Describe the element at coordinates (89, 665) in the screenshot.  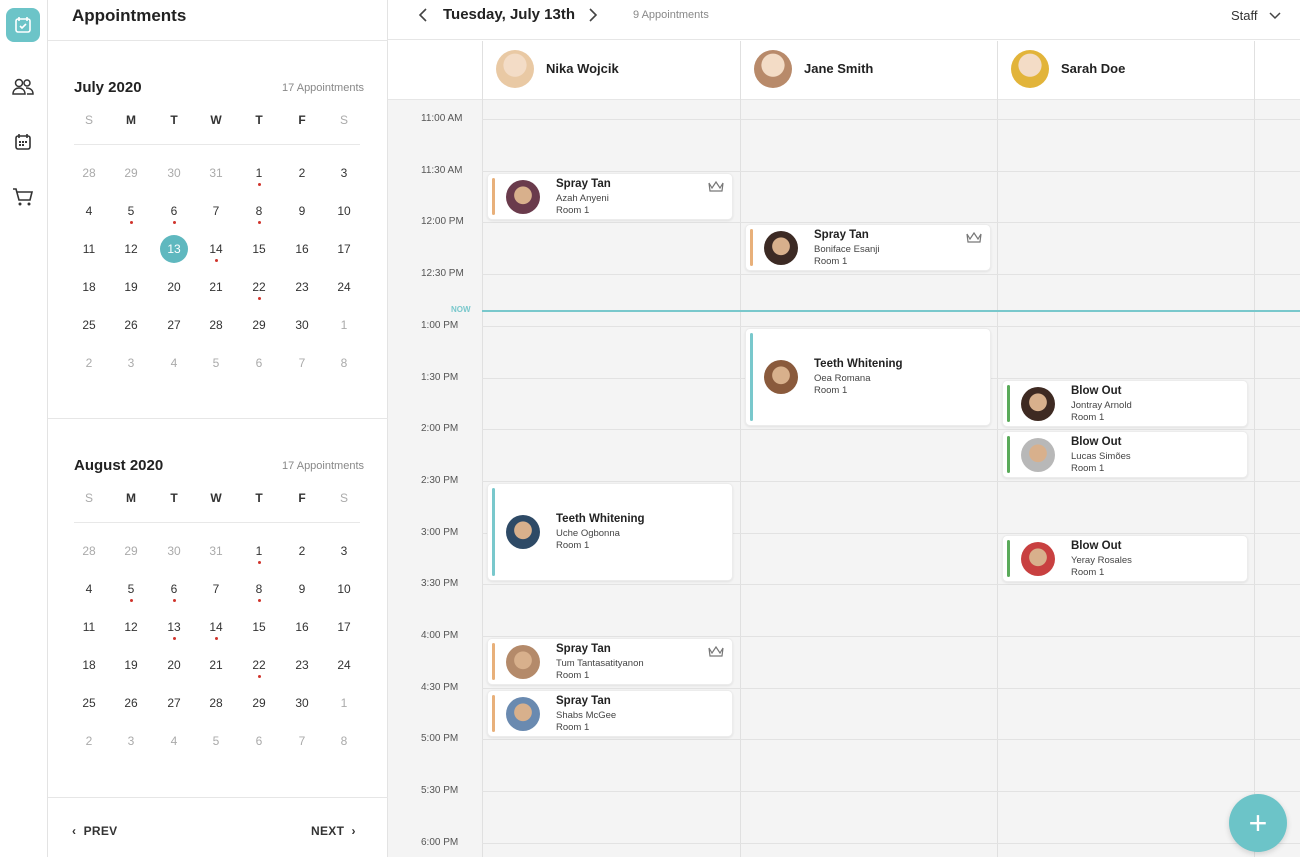
I see `calendar-day: 18` at that location.